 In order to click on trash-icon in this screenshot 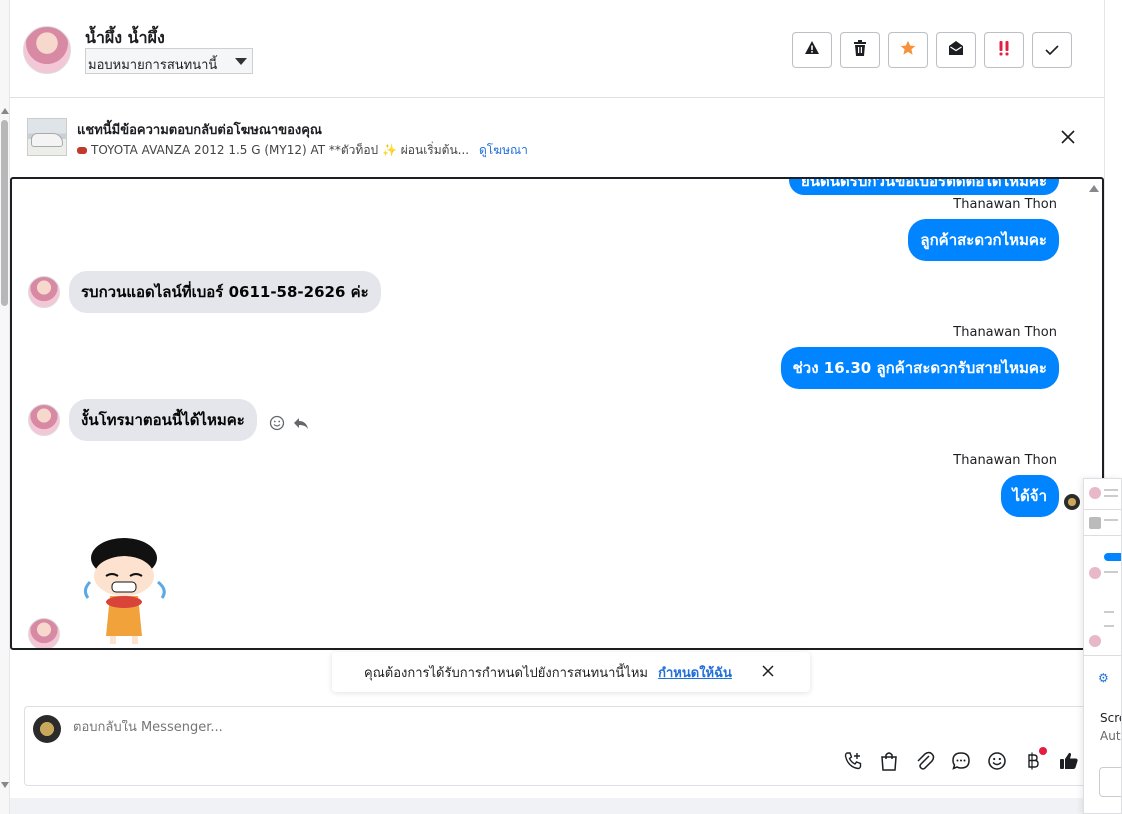, I will do `click(860, 50)`.